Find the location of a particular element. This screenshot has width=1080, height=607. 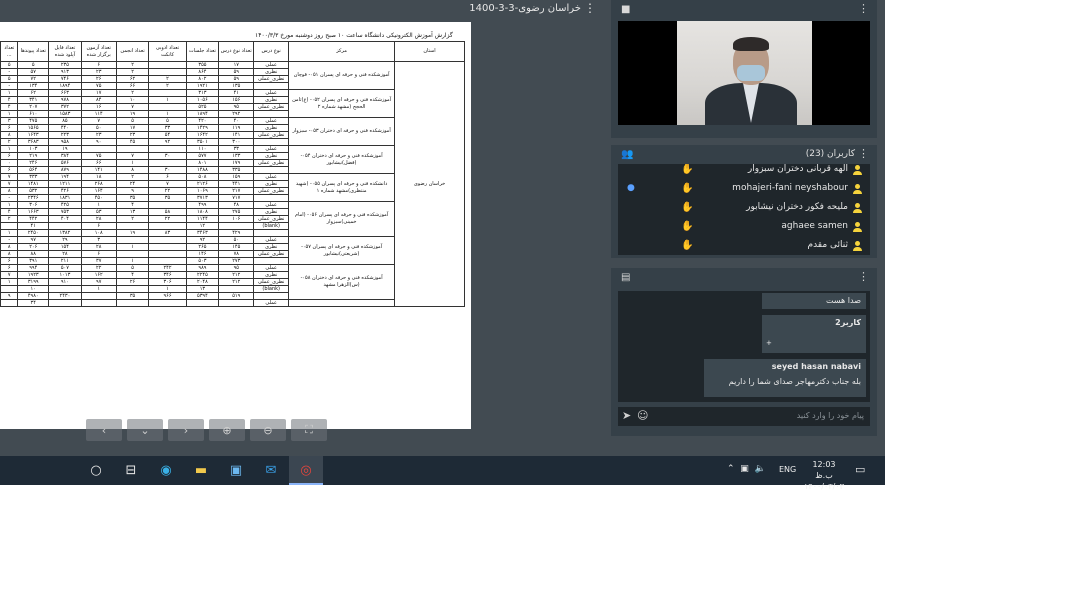

table-cell: ۳۱۳ is located at coordinates (202, 93).